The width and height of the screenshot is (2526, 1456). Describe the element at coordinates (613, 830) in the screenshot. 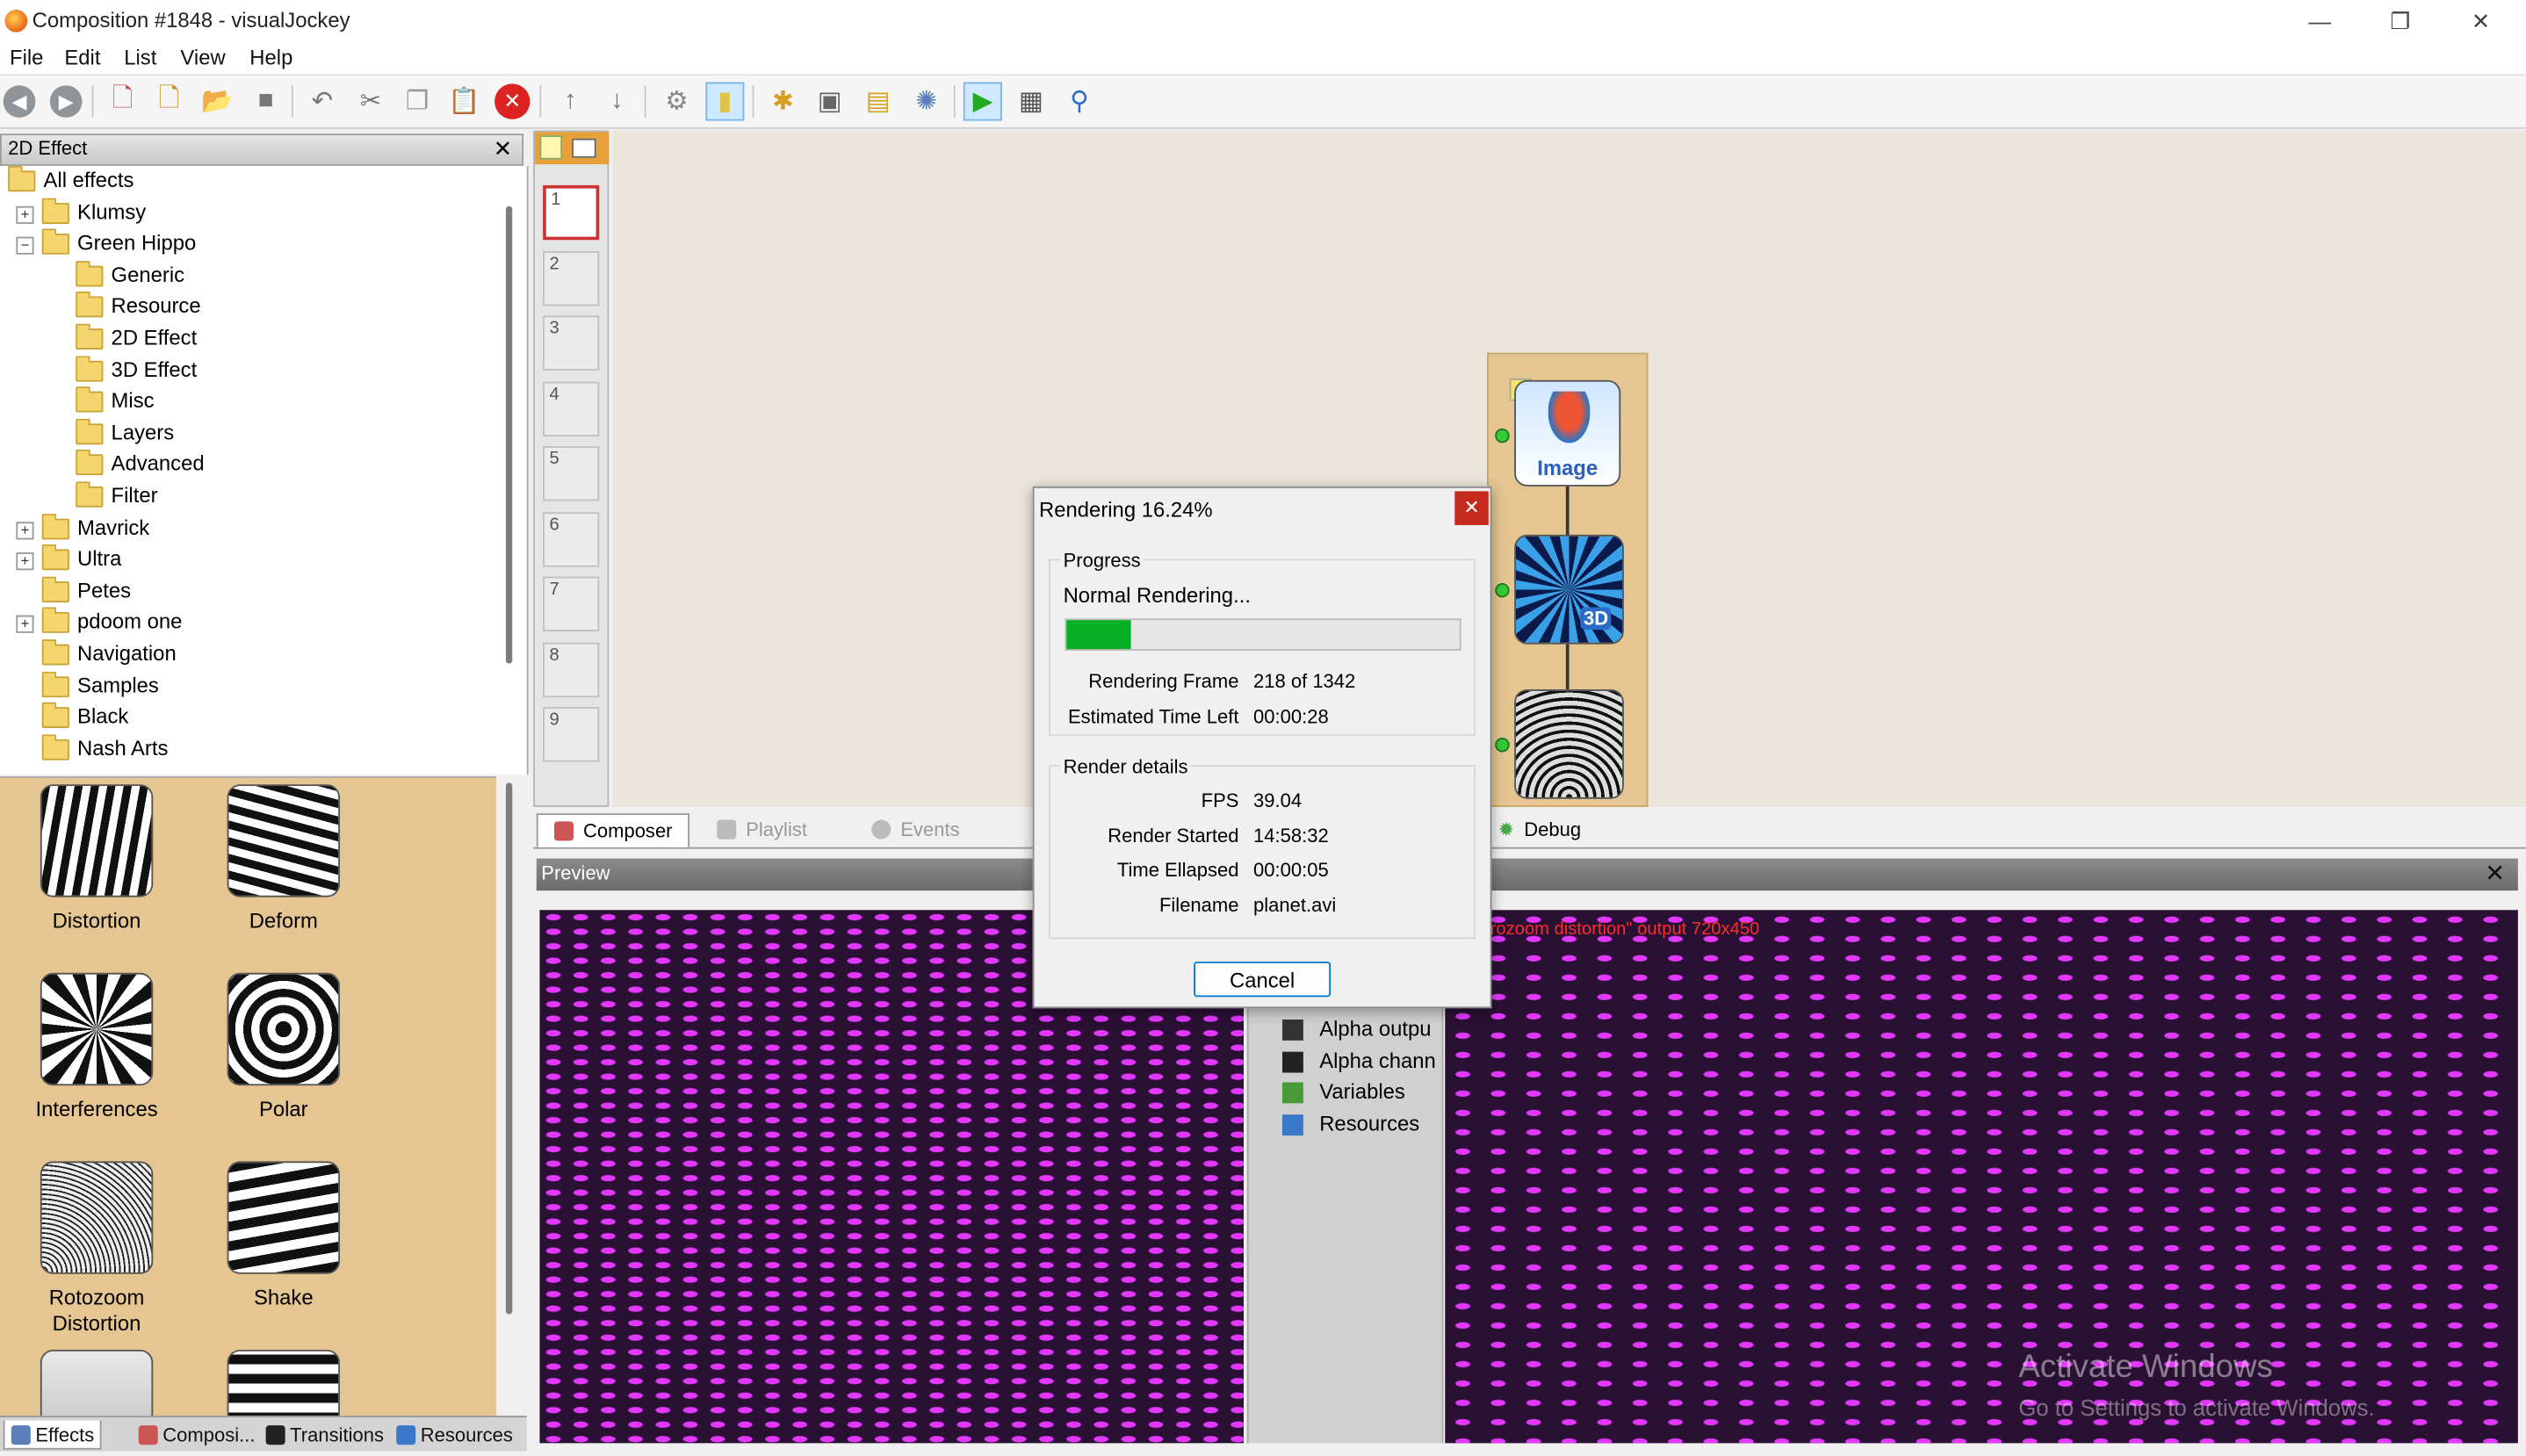

I see `tab-composer: Composer` at that location.